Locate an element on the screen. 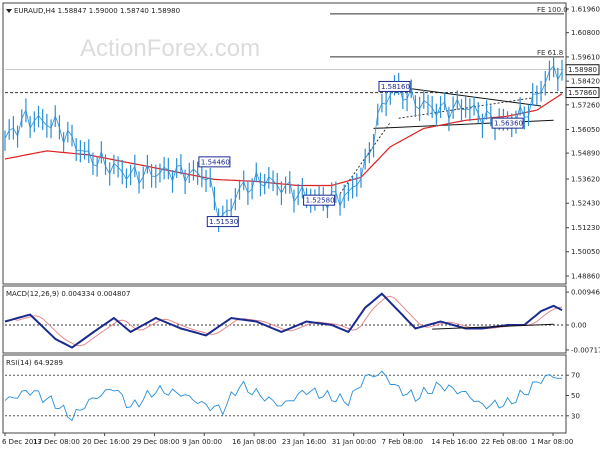 The image size is (600, 450). price-callout: 1.58160 is located at coordinates (394, 86).